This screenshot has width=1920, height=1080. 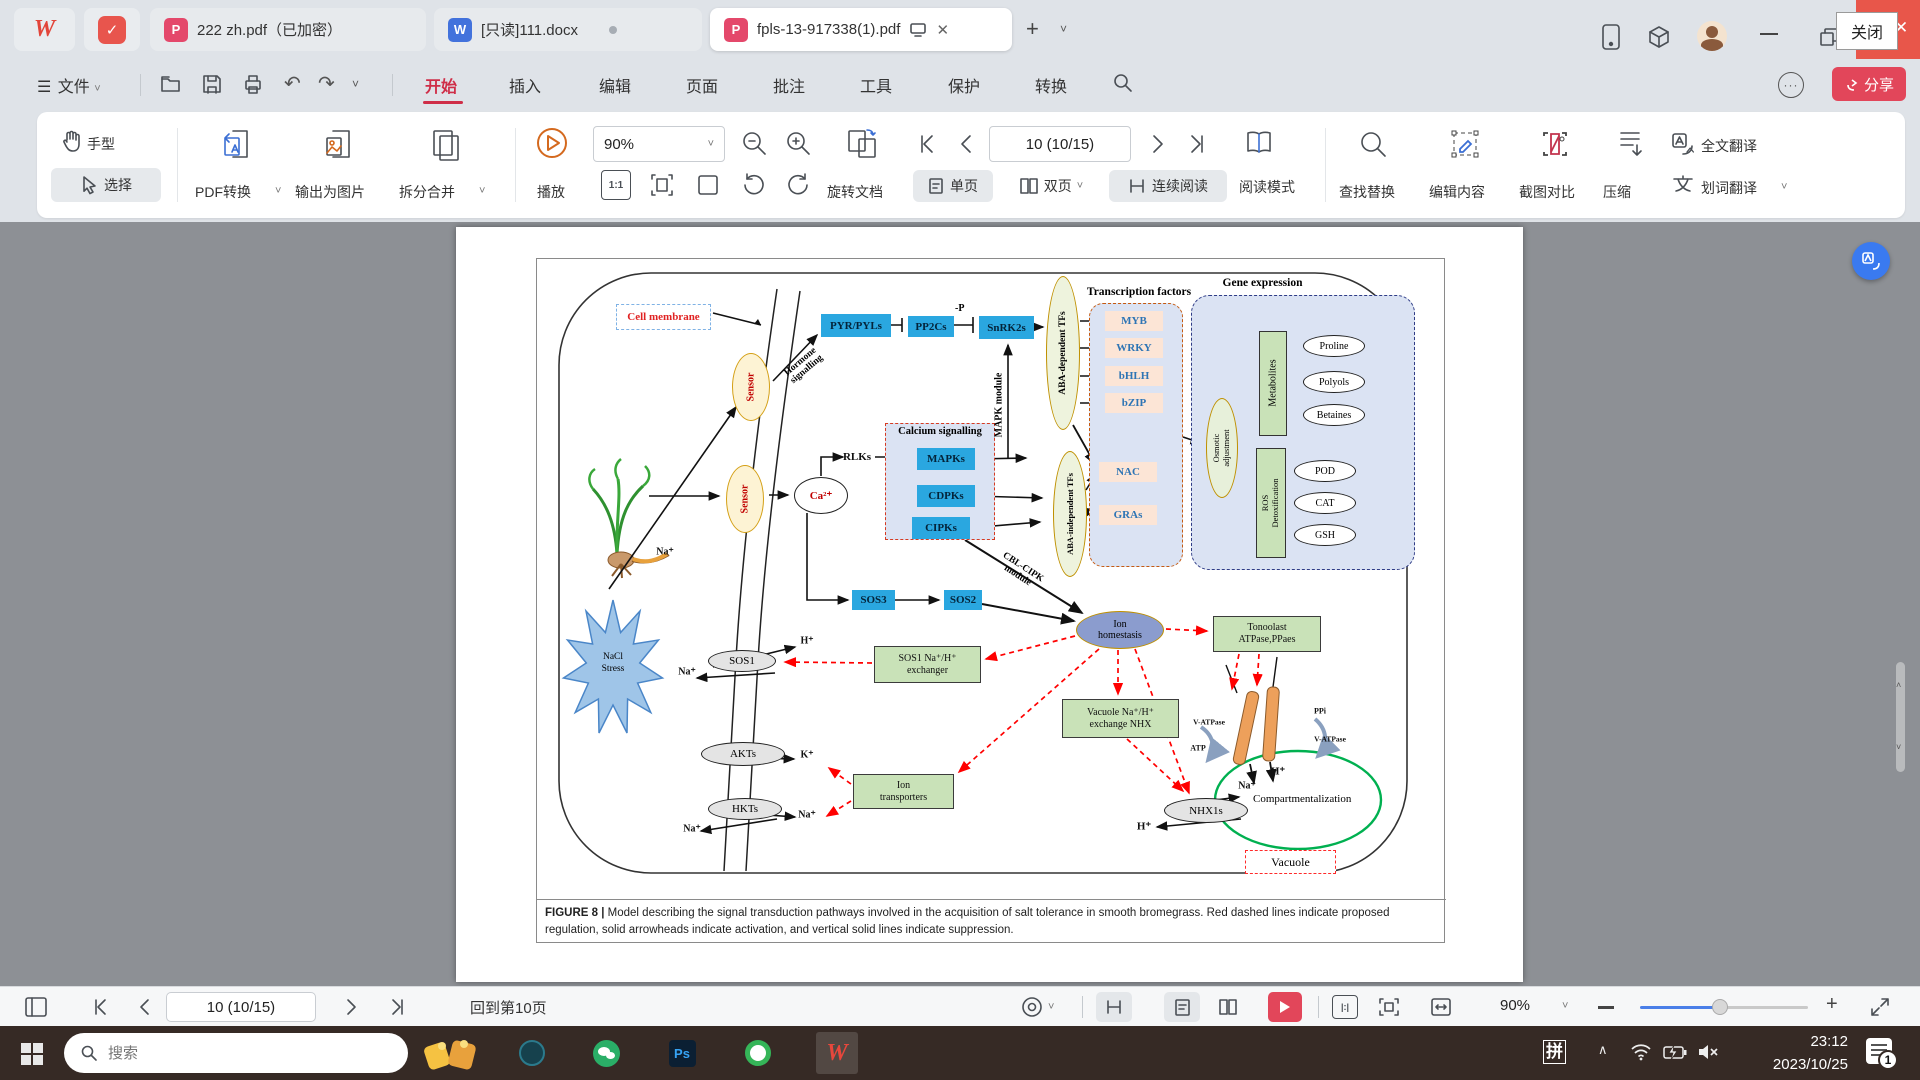 What do you see at coordinates (525, 85) in the screenshot?
I see `menu-insert: 插入` at bounding box center [525, 85].